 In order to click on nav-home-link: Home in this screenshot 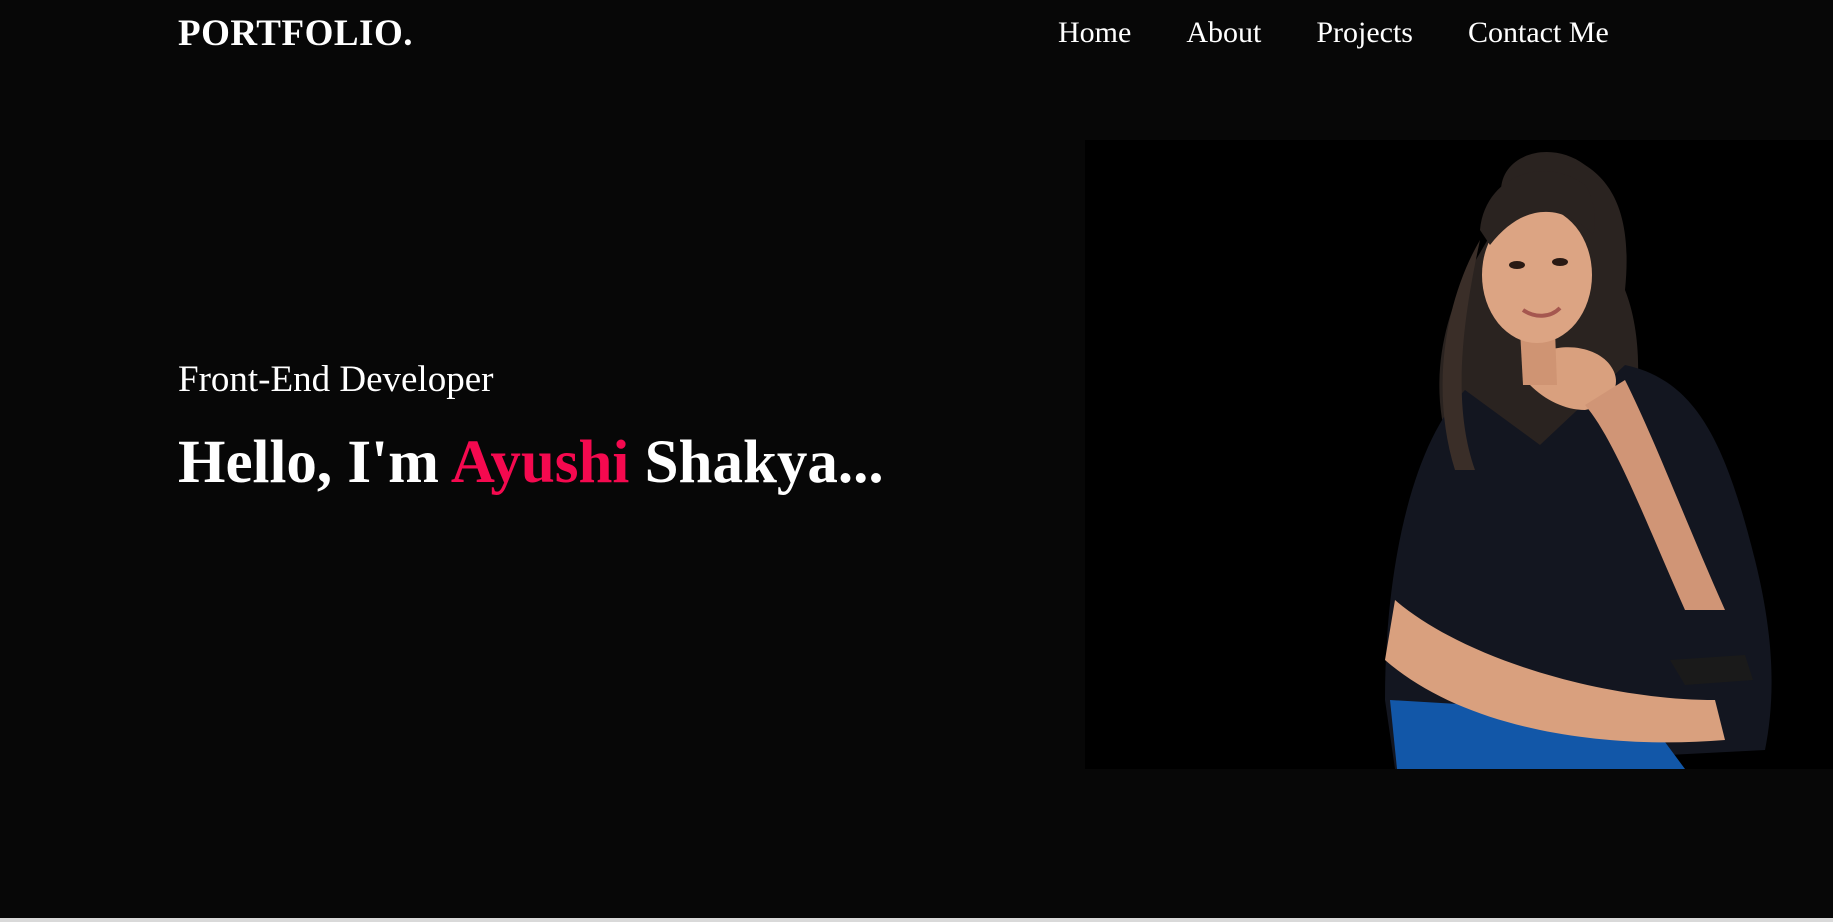, I will do `click(1094, 33)`.